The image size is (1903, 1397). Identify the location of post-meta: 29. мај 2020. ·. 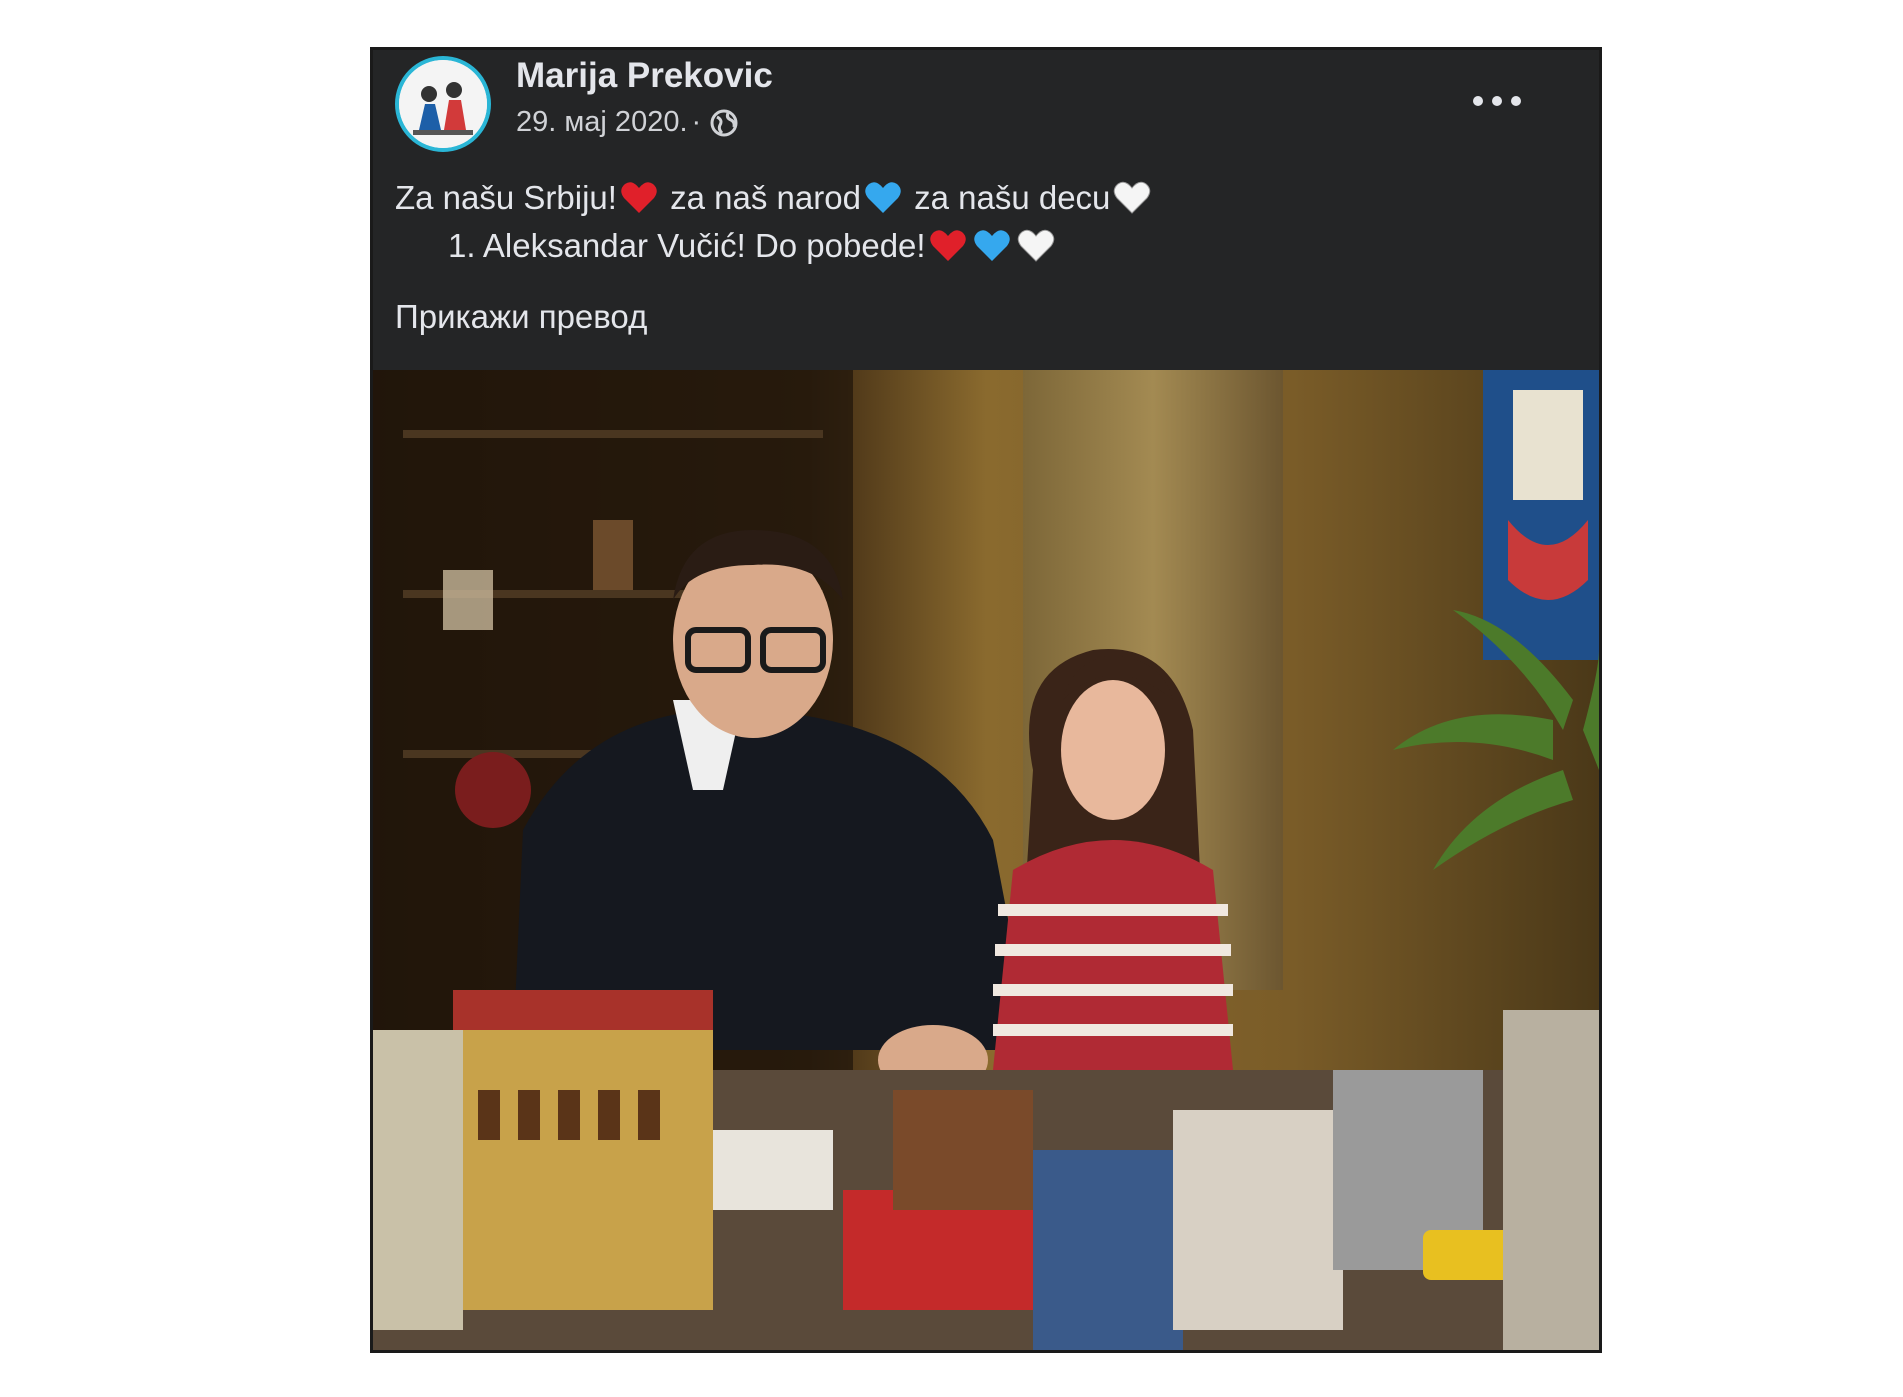
(627, 122).